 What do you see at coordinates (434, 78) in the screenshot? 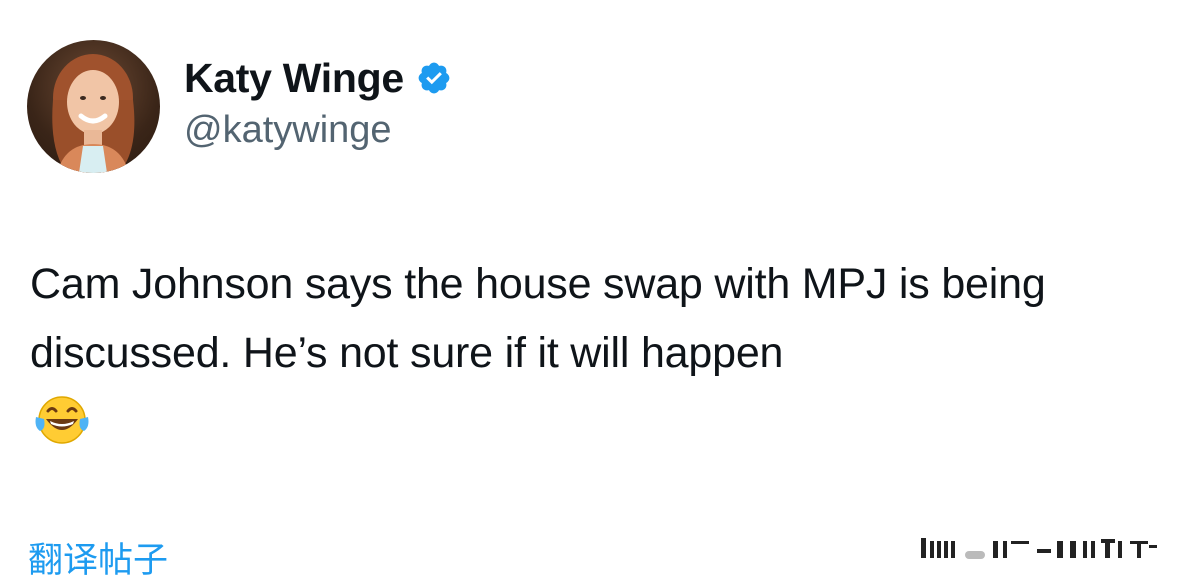
I see `verified-badge-icon` at bounding box center [434, 78].